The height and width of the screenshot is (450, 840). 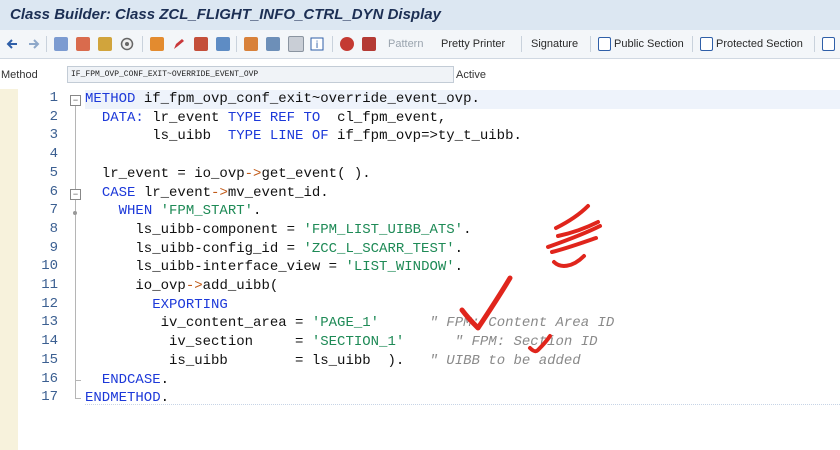 What do you see at coordinates (105, 44) in the screenshot?
I see `activate-icon` at bounding box center [105, 44].